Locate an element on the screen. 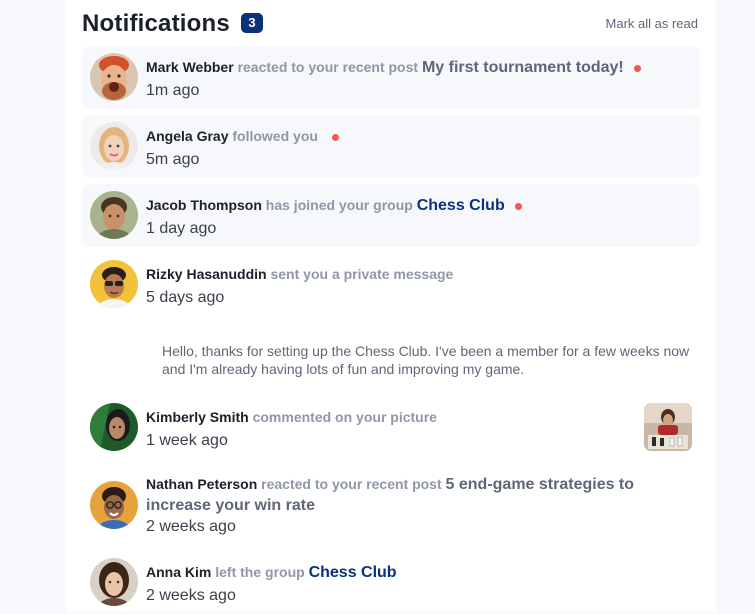  notification-action: left the group is located at coordinates (260, 572).